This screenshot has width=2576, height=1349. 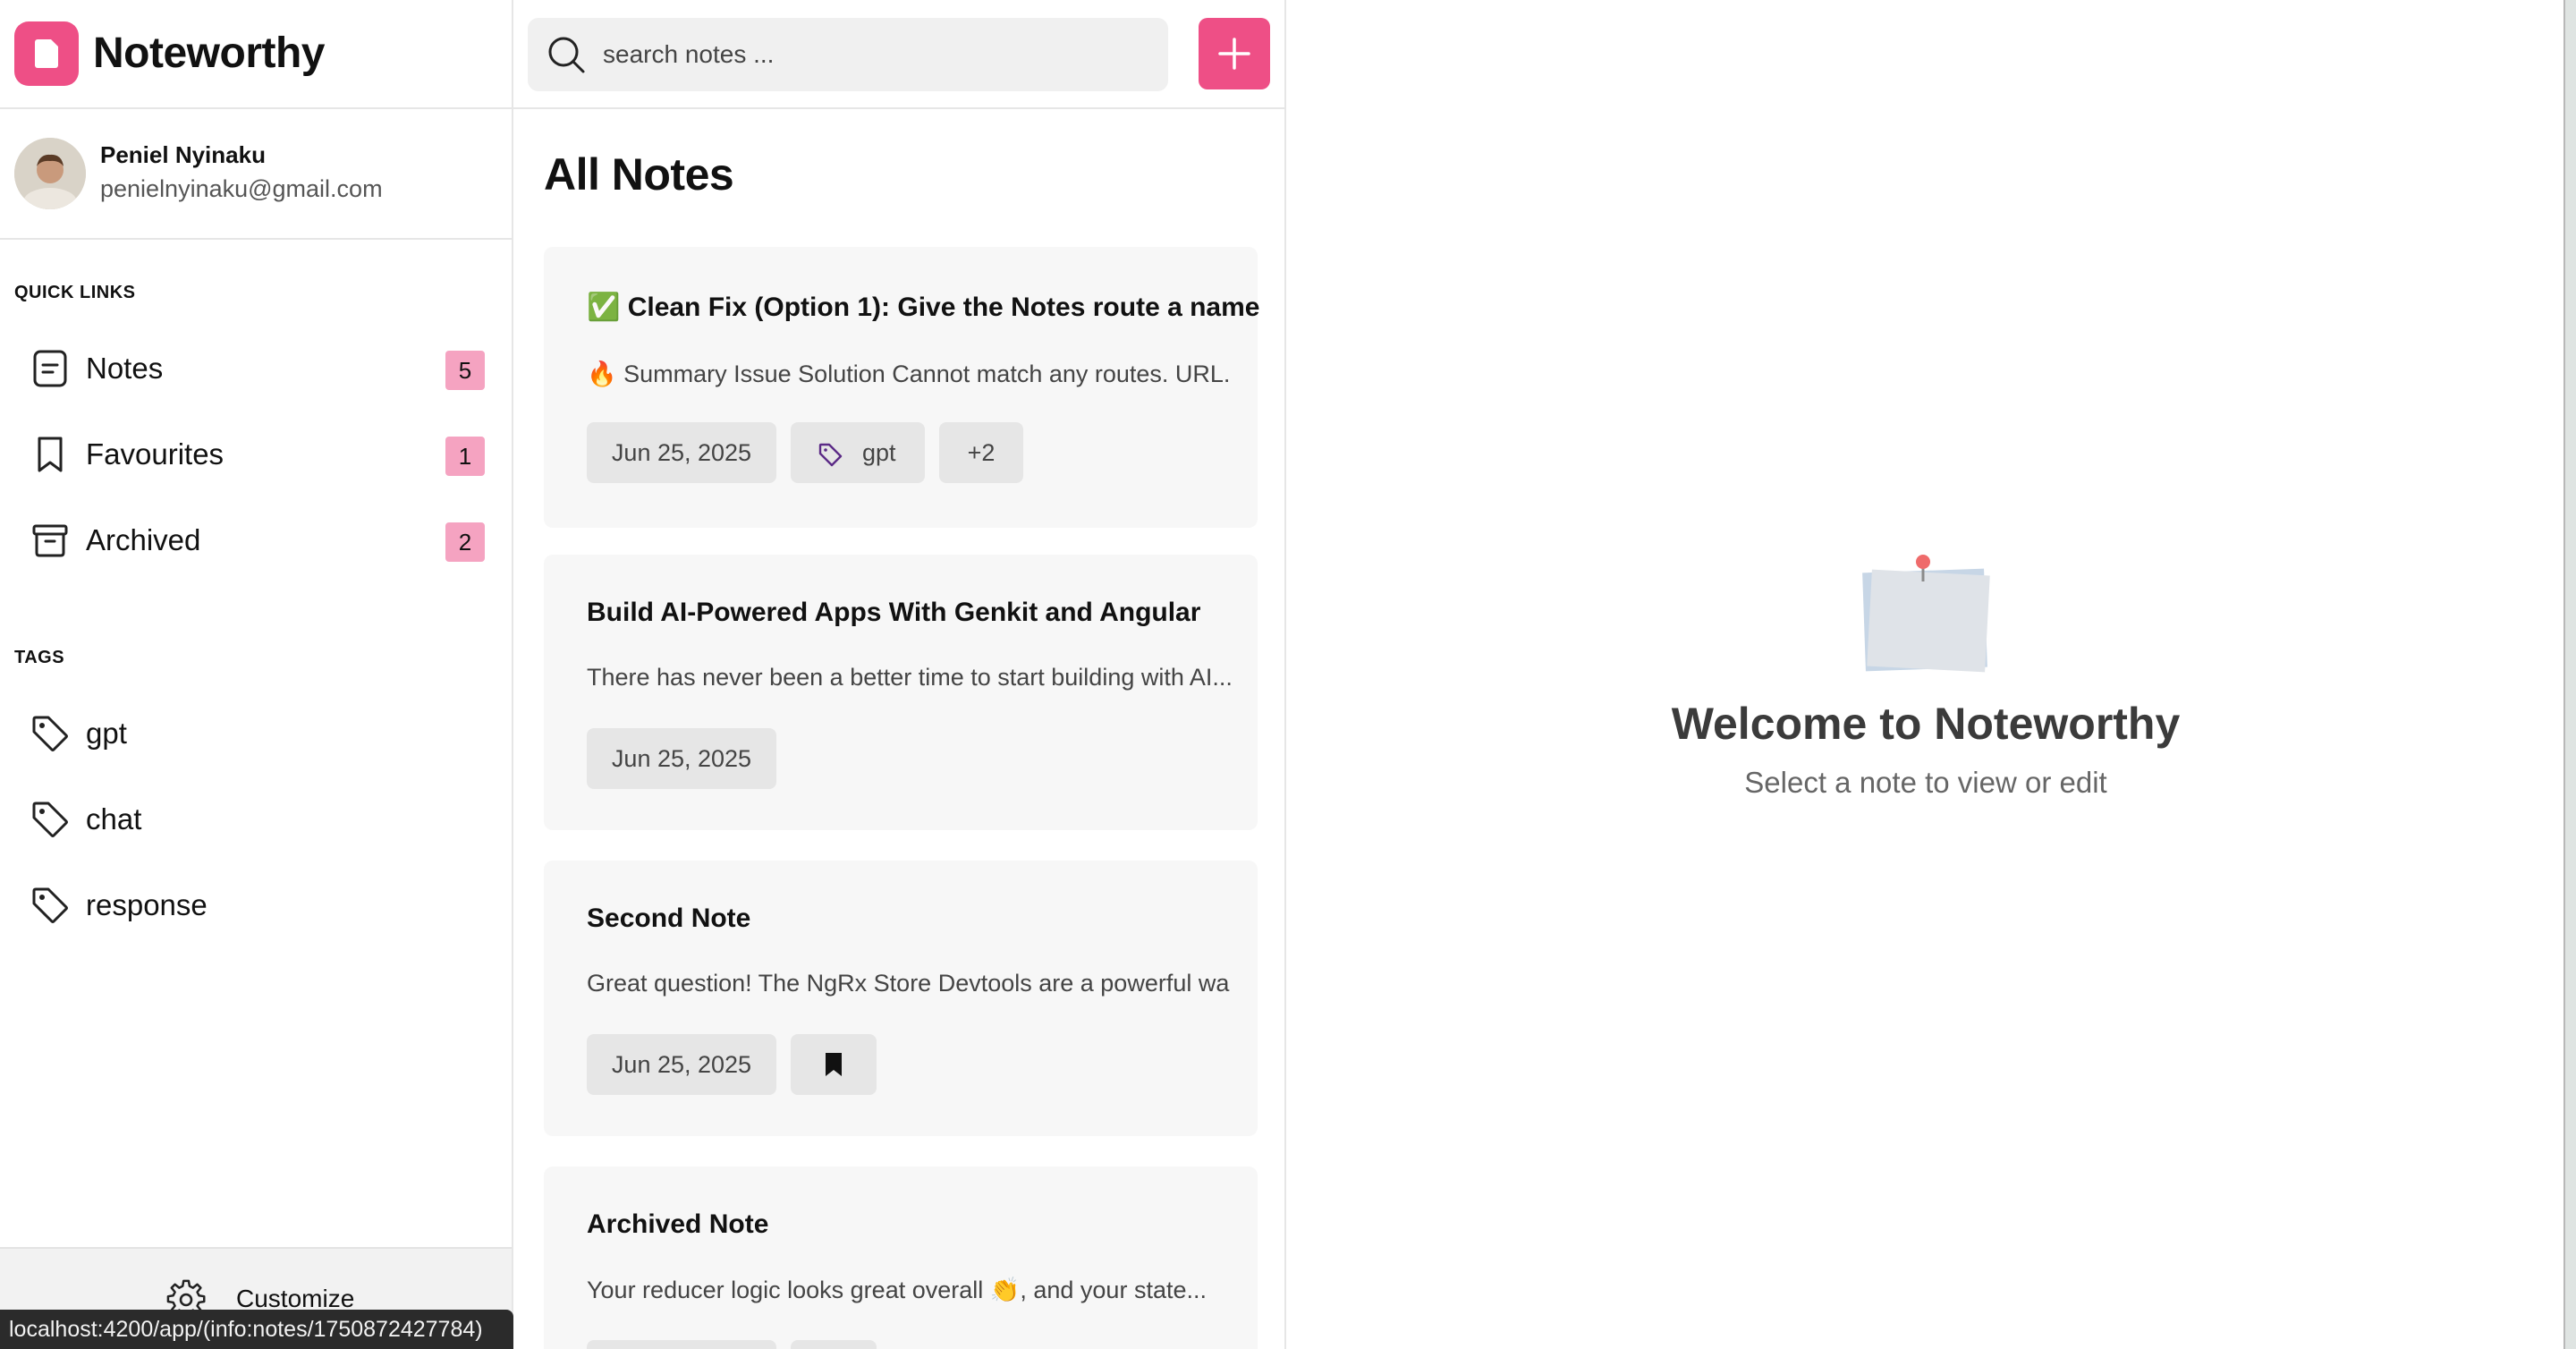 I want to click on more-tags-chip: +2, so click(x=981, y=452).